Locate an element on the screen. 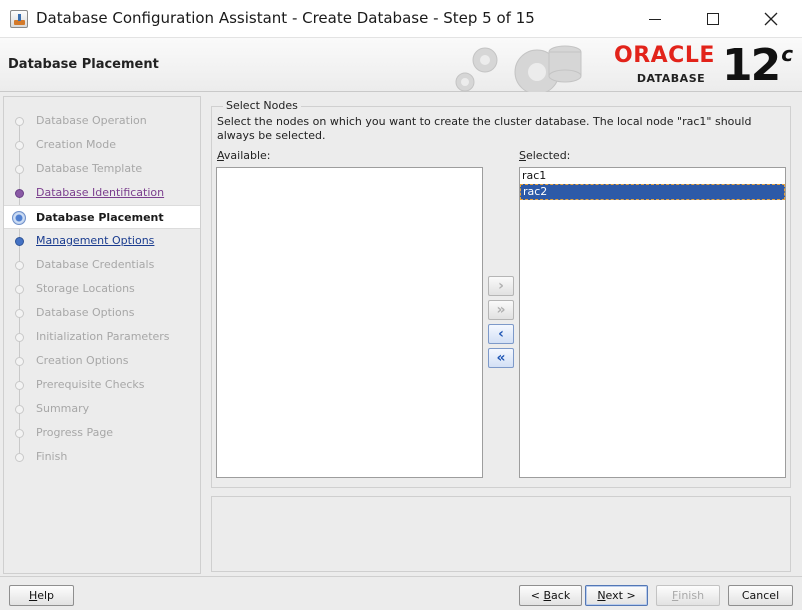  close-icon is located at coordinates (771, 19).